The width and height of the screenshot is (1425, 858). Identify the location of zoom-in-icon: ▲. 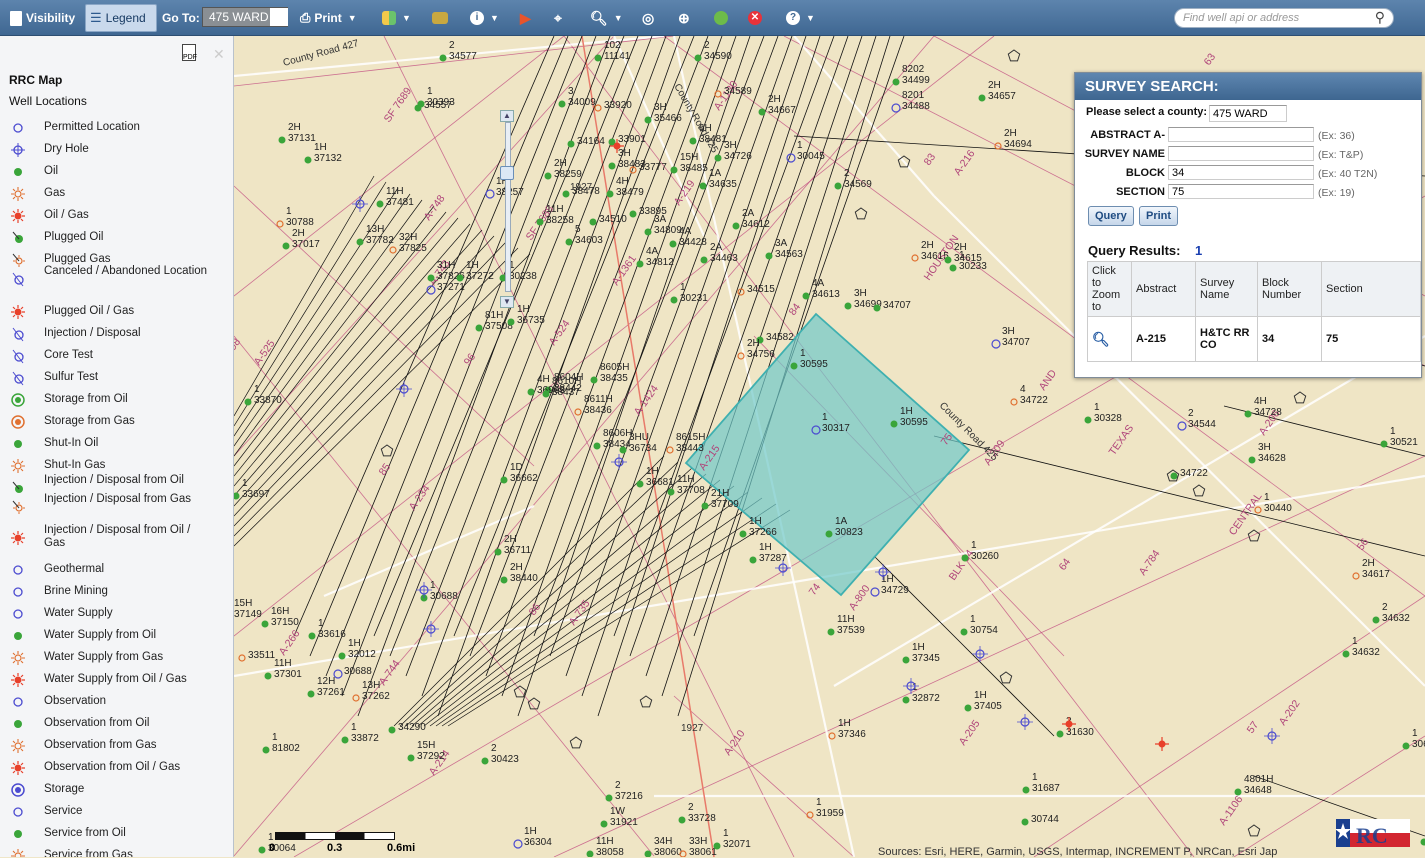
(507, 116).